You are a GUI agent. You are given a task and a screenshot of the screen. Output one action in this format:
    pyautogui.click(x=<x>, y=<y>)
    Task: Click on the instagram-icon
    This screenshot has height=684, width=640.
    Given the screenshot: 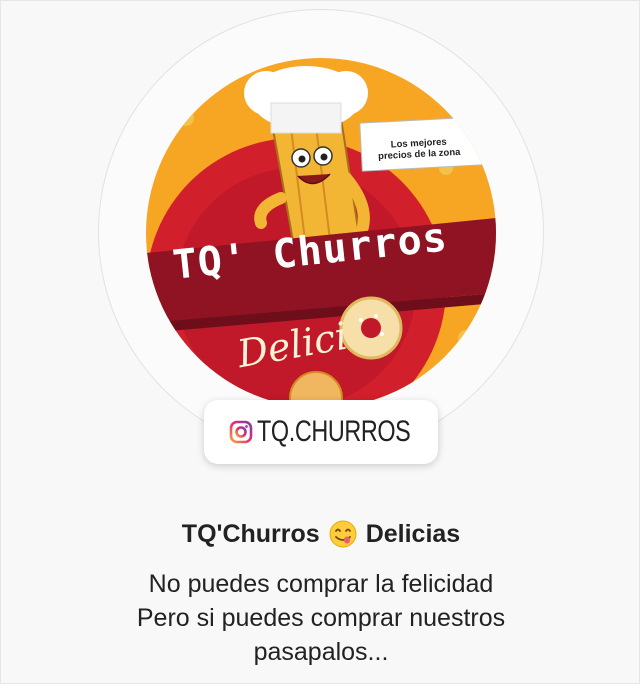 What is the action you would take?
    pyautogui.click(x=241, y=432)
    